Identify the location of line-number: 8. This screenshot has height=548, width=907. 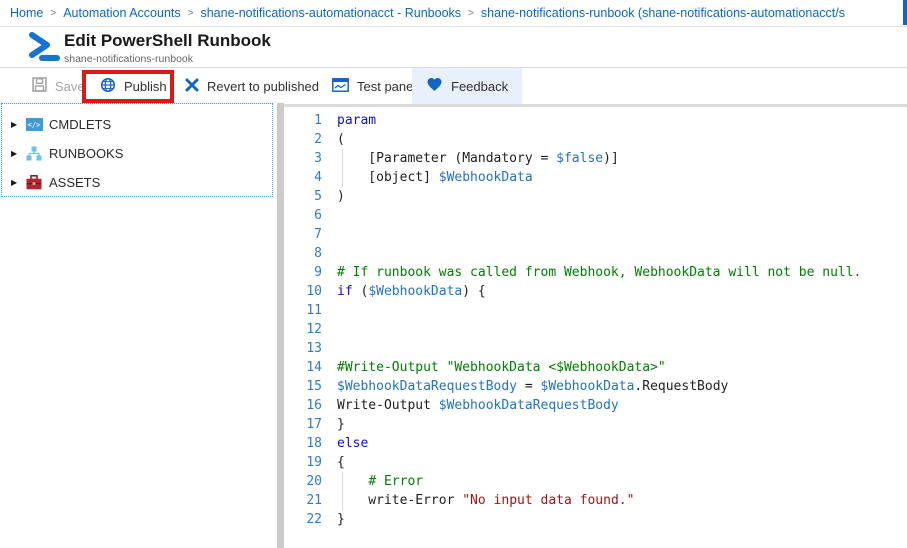
(318, 253).